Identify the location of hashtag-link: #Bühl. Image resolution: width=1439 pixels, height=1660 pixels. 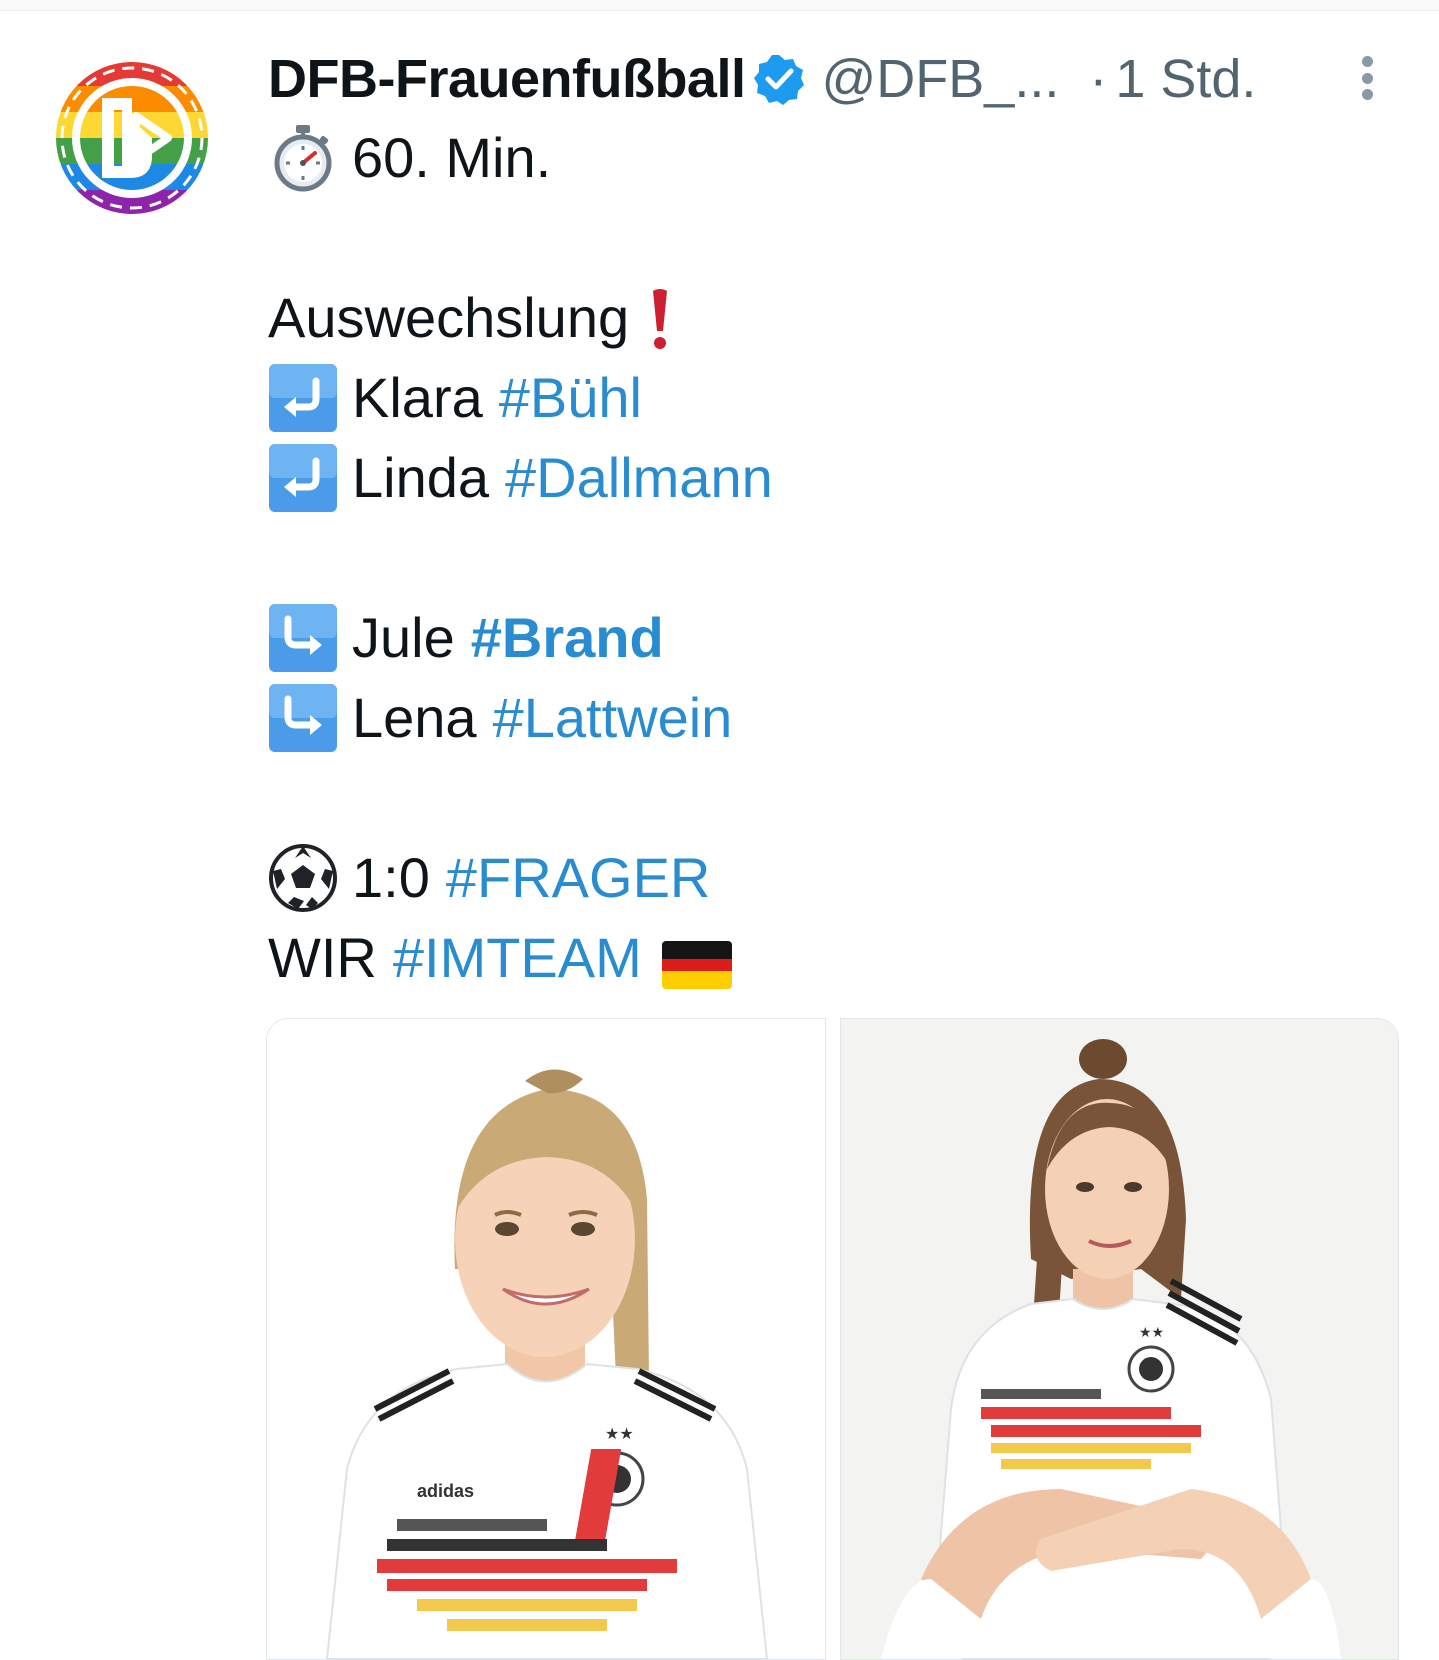
(570, 398).